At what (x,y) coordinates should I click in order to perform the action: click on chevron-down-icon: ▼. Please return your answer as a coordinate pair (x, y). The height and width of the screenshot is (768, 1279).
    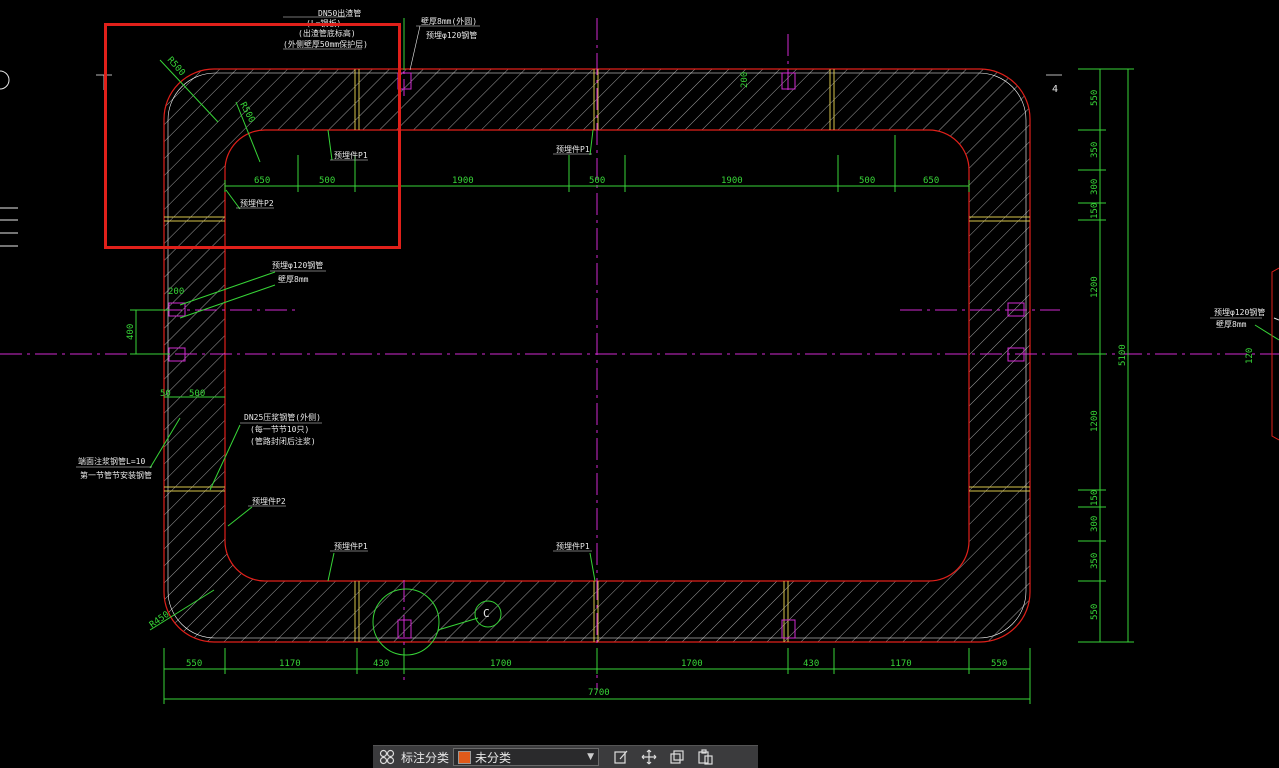
    Looking at the image, I should click on (591, 757).